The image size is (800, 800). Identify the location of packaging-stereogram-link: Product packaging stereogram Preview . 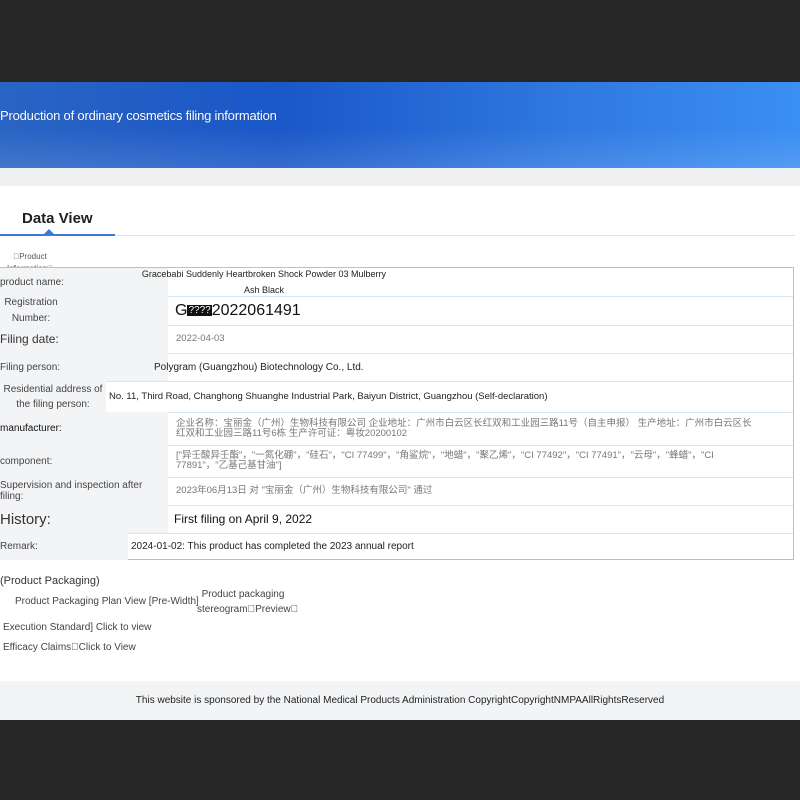
(248, 602).